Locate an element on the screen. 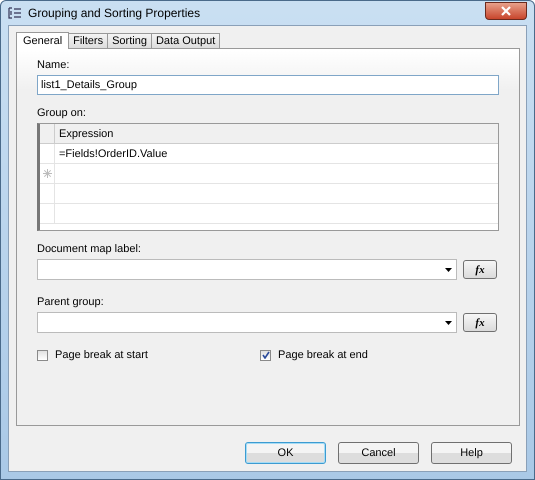  tab: Sorting is located at coordinates (129, 40).